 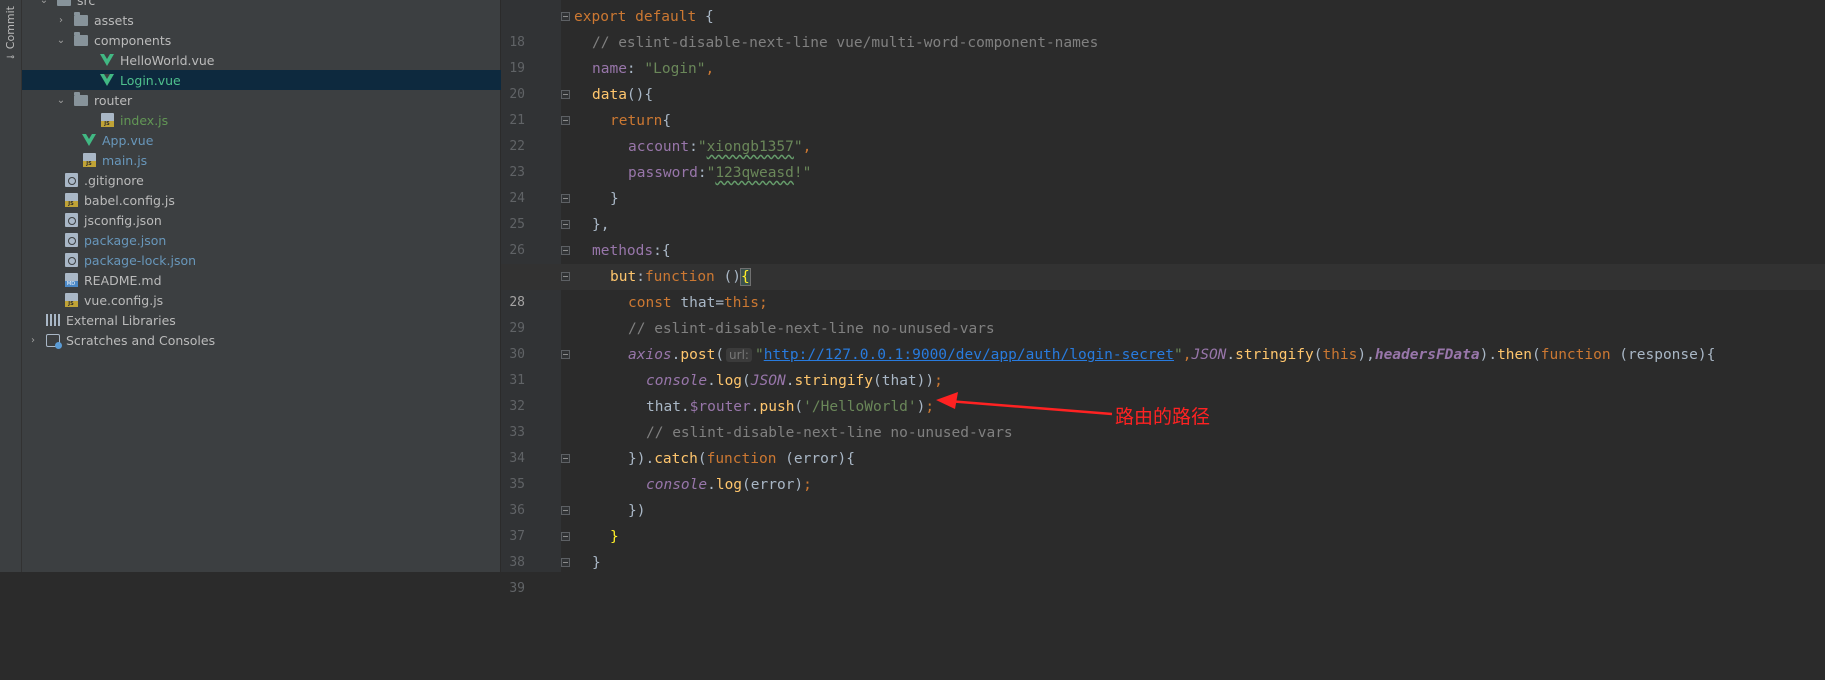 I want to click on line-number: 39, so click(x=517, y=588).